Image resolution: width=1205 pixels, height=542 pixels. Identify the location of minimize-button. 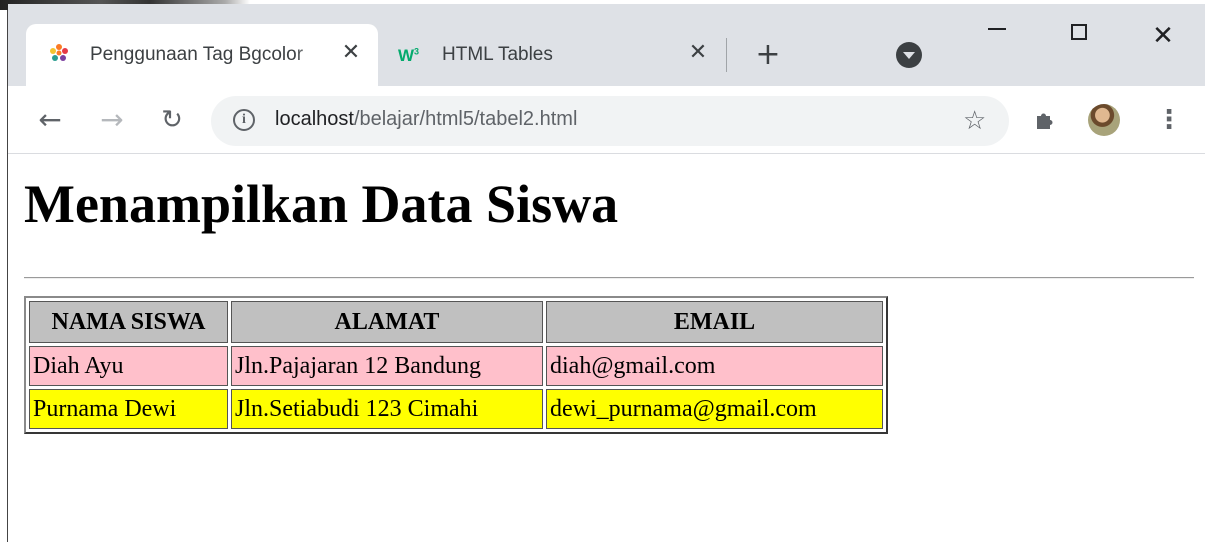
(997, 36).